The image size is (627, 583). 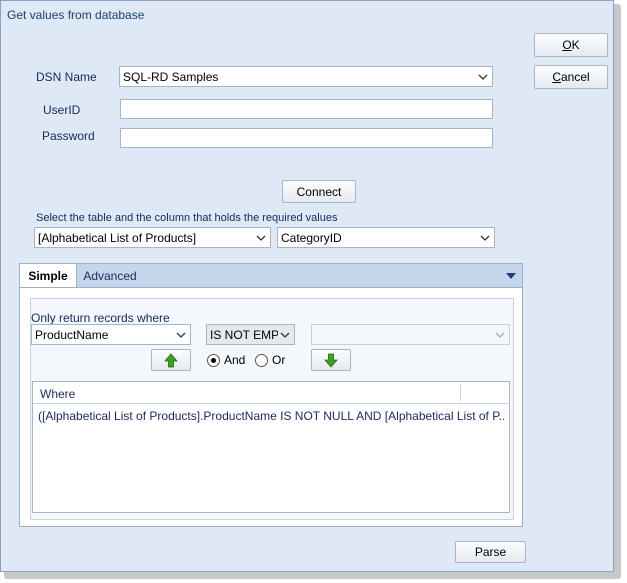 What do you see at coordinates (306, 109) in the screenshot?
I see `userid-field` at bounding box center [306, 109].